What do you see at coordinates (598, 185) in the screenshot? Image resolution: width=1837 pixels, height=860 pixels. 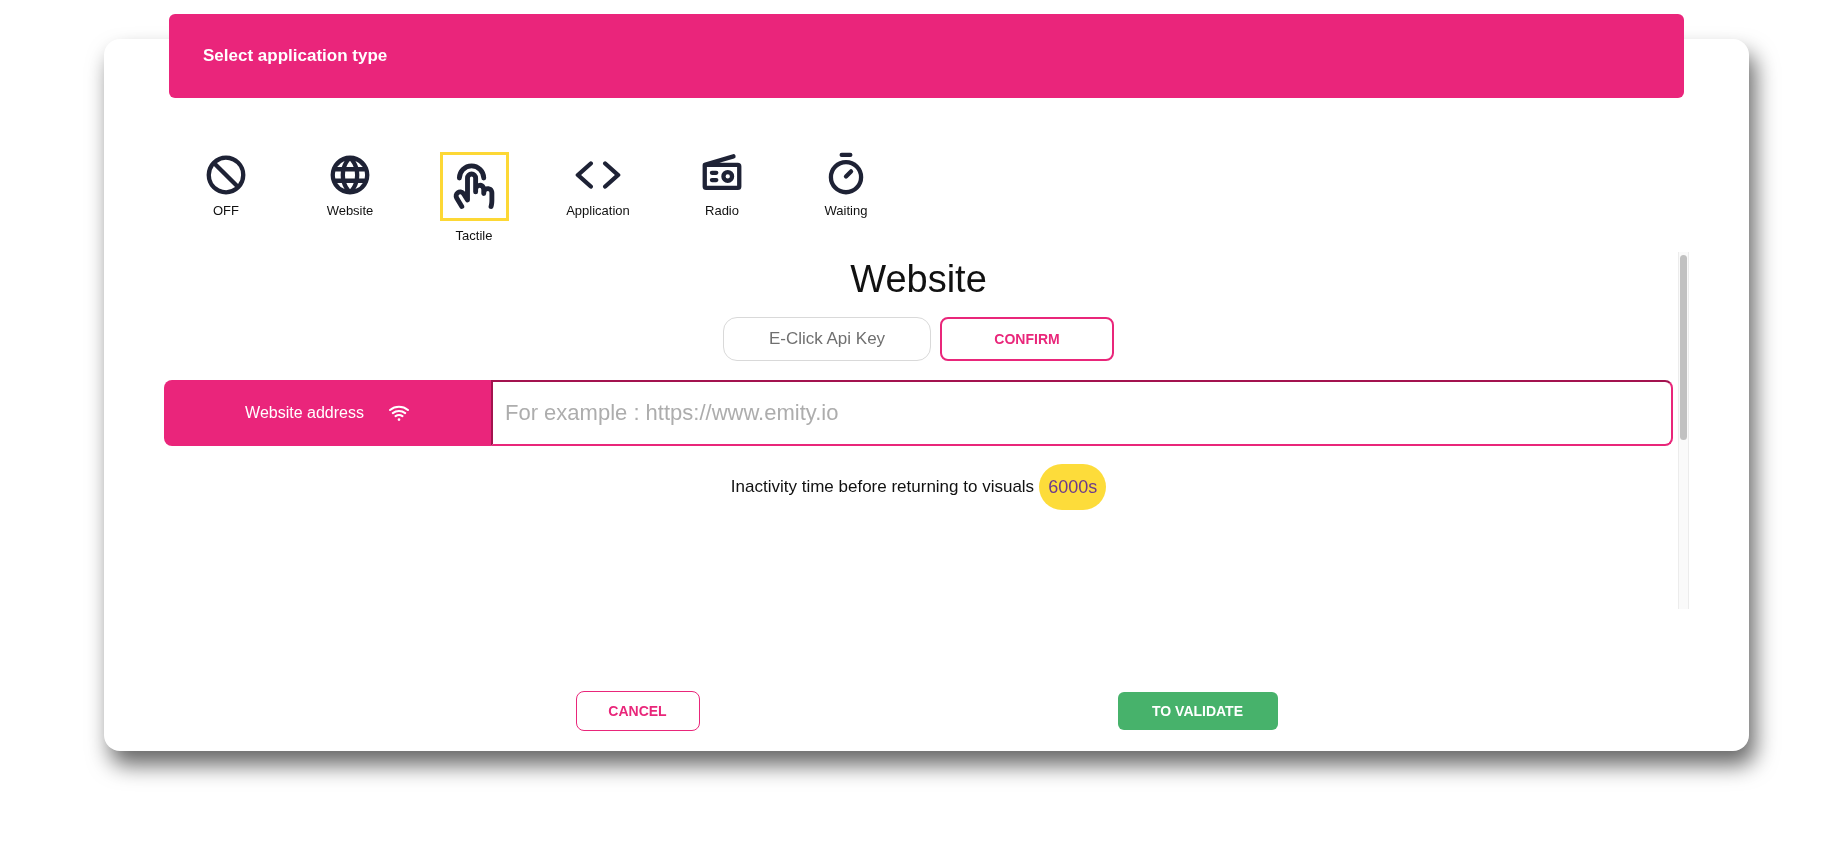 I see `app-type-option: Application` at bounding box center [598, 185].